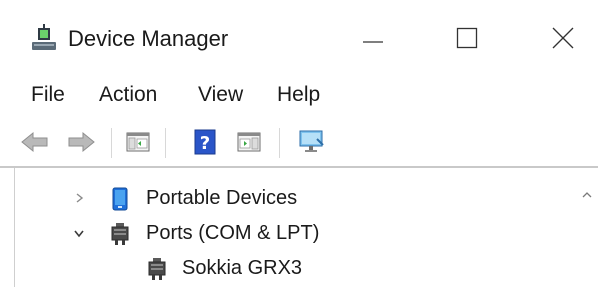  I want to click on help-icon: ?, so click(205, 142).